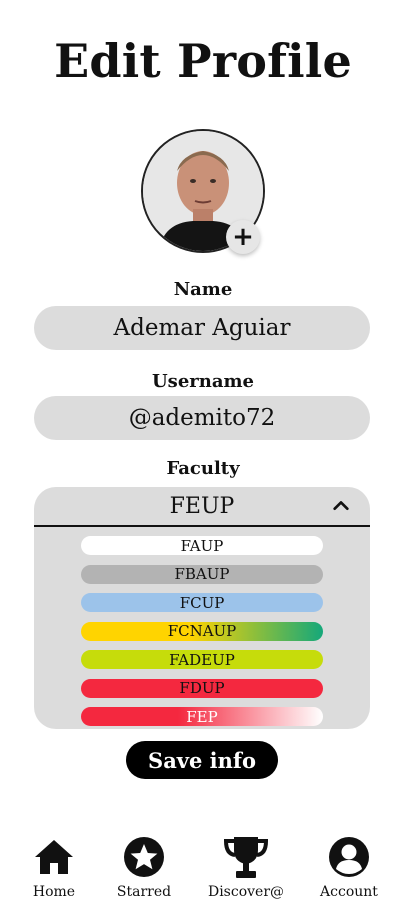  Describe the element at coordinates (202, 381) in the screenshot. I see `username-label: Username` at that location.